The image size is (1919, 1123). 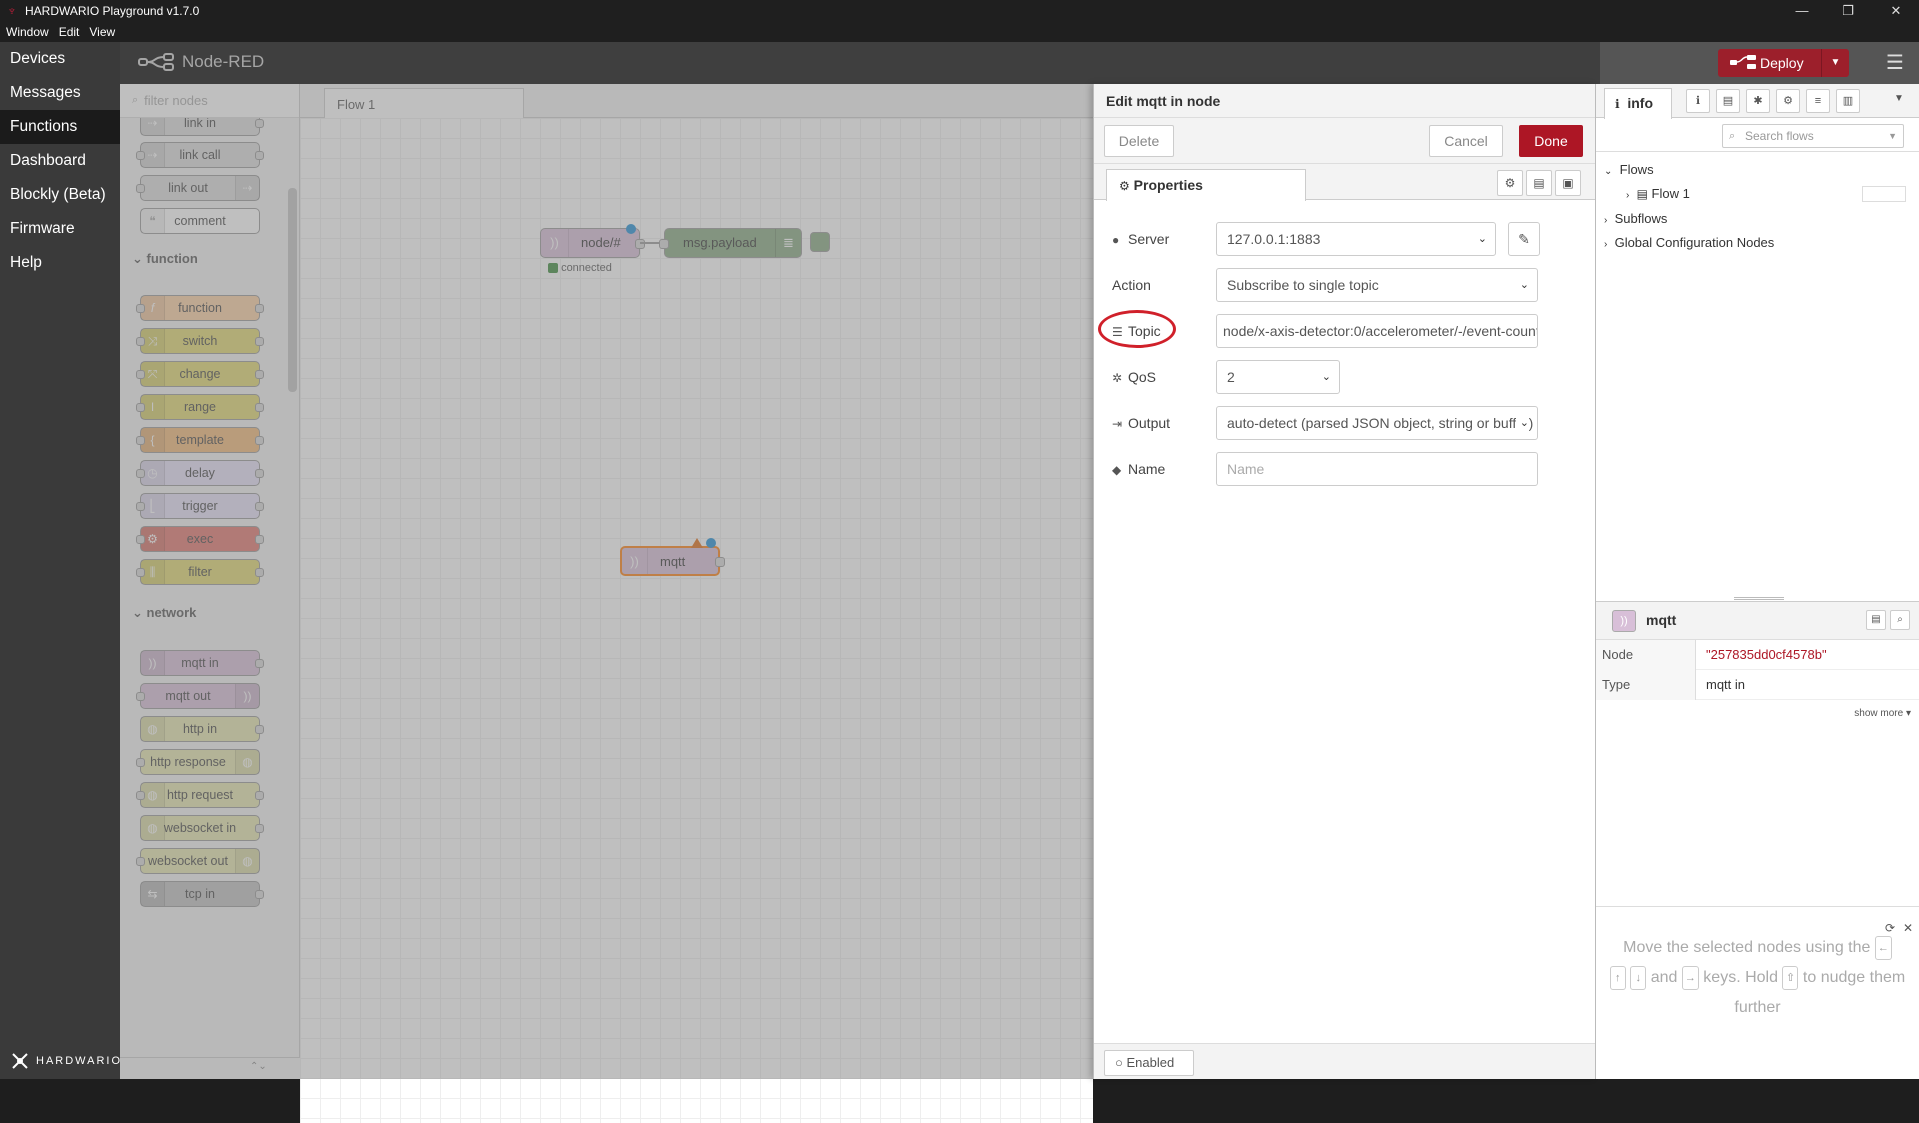 What do you see at coordinates (1690, 977) in the screenshot?
I see `right-arrow-key-icon: →` at bounding box center [1690, 977].